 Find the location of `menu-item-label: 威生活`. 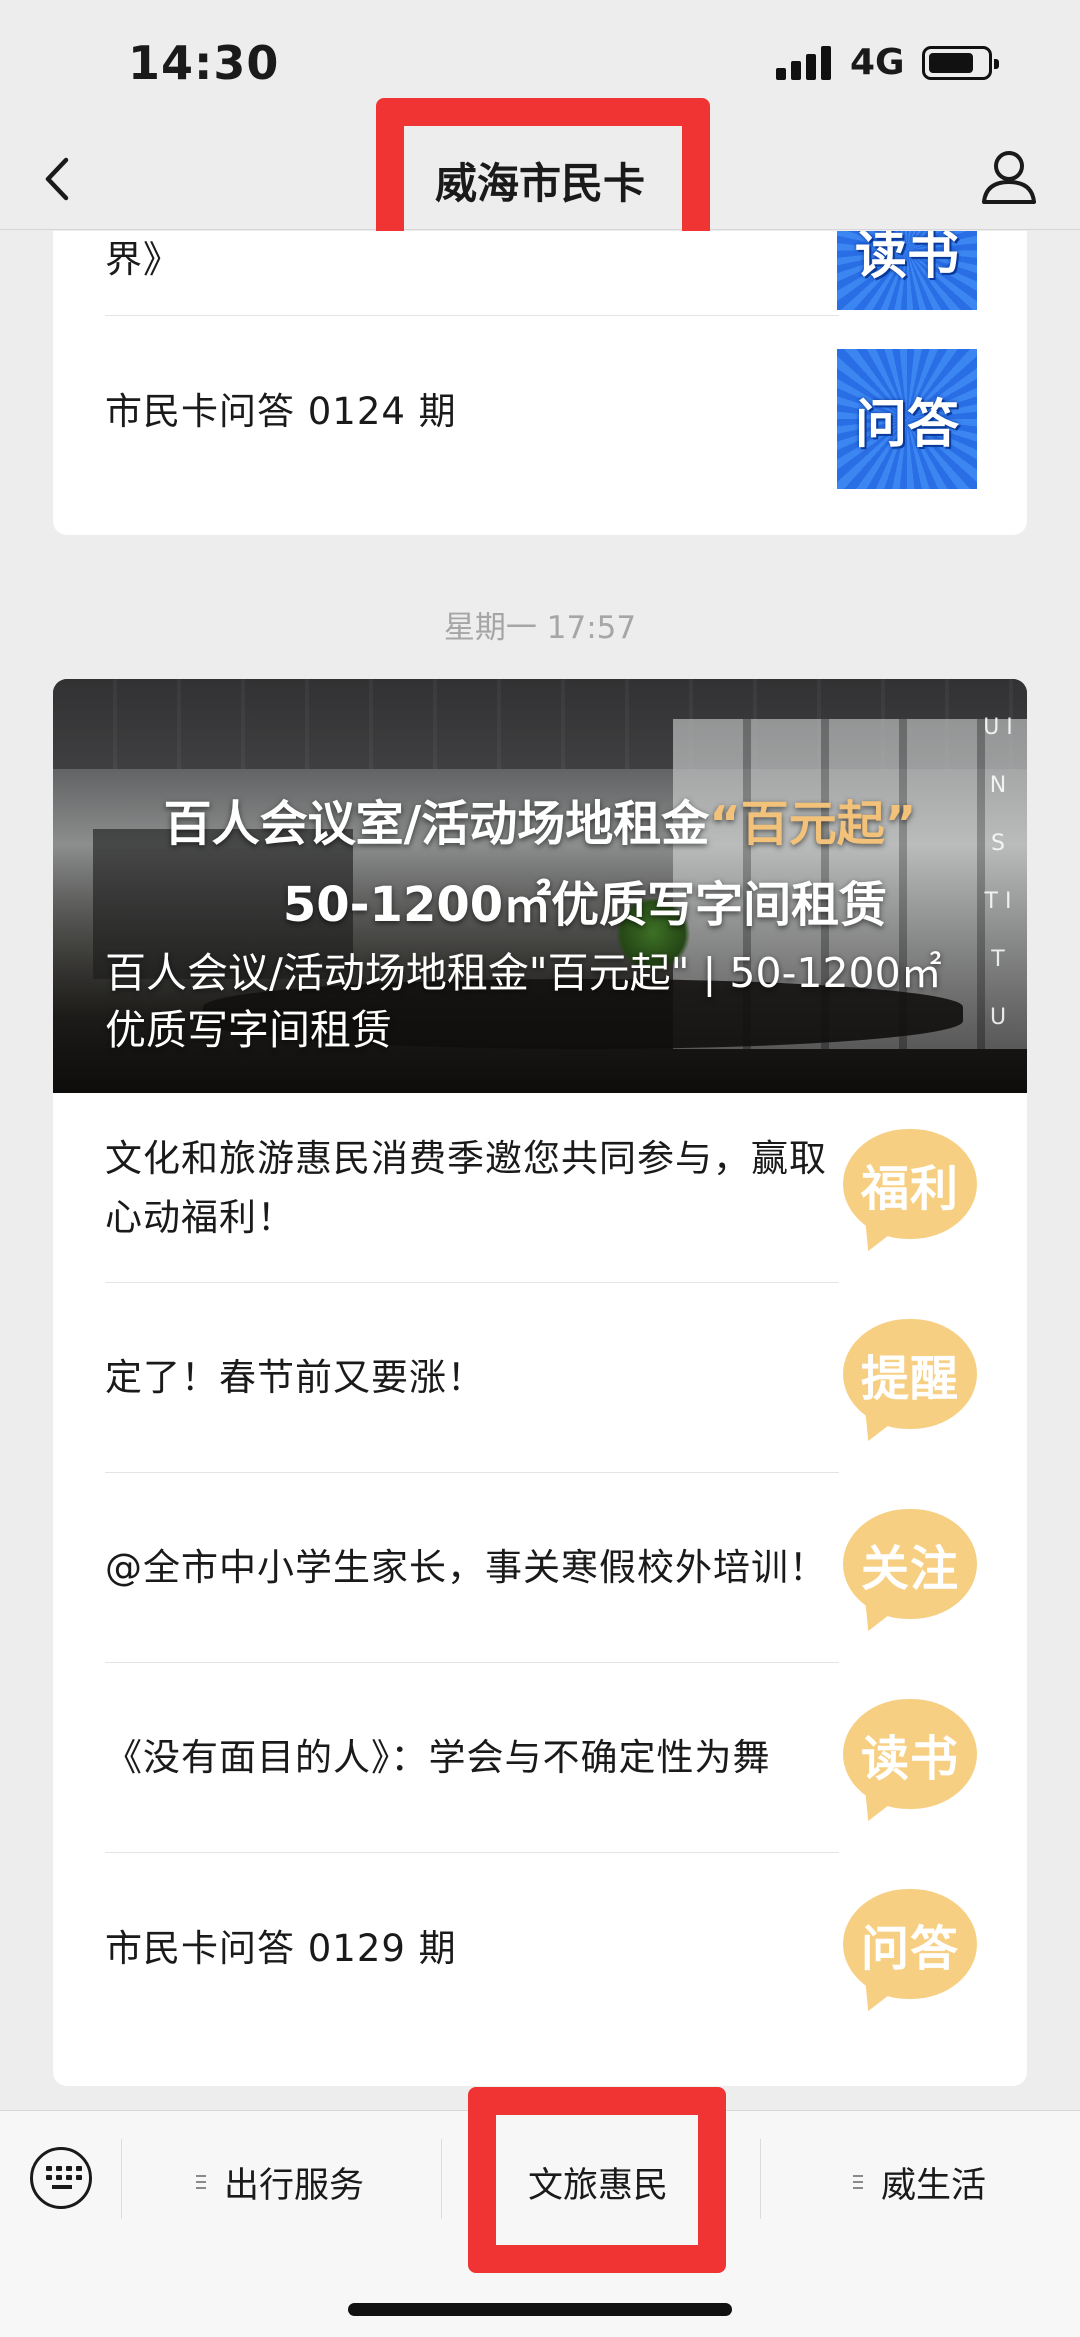

menu-item-label: 威生活 is located at coordinates (934, 2186).